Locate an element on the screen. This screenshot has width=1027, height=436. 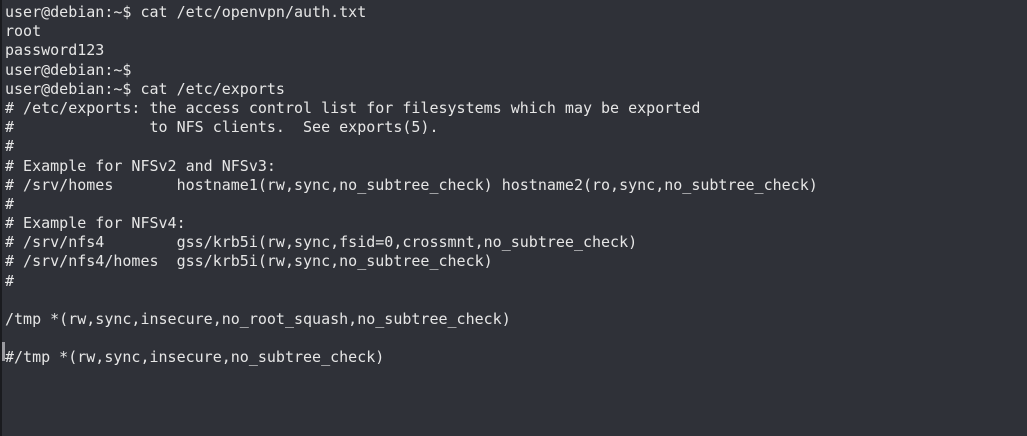
scroll-marker is located at coordinates (3, 351).